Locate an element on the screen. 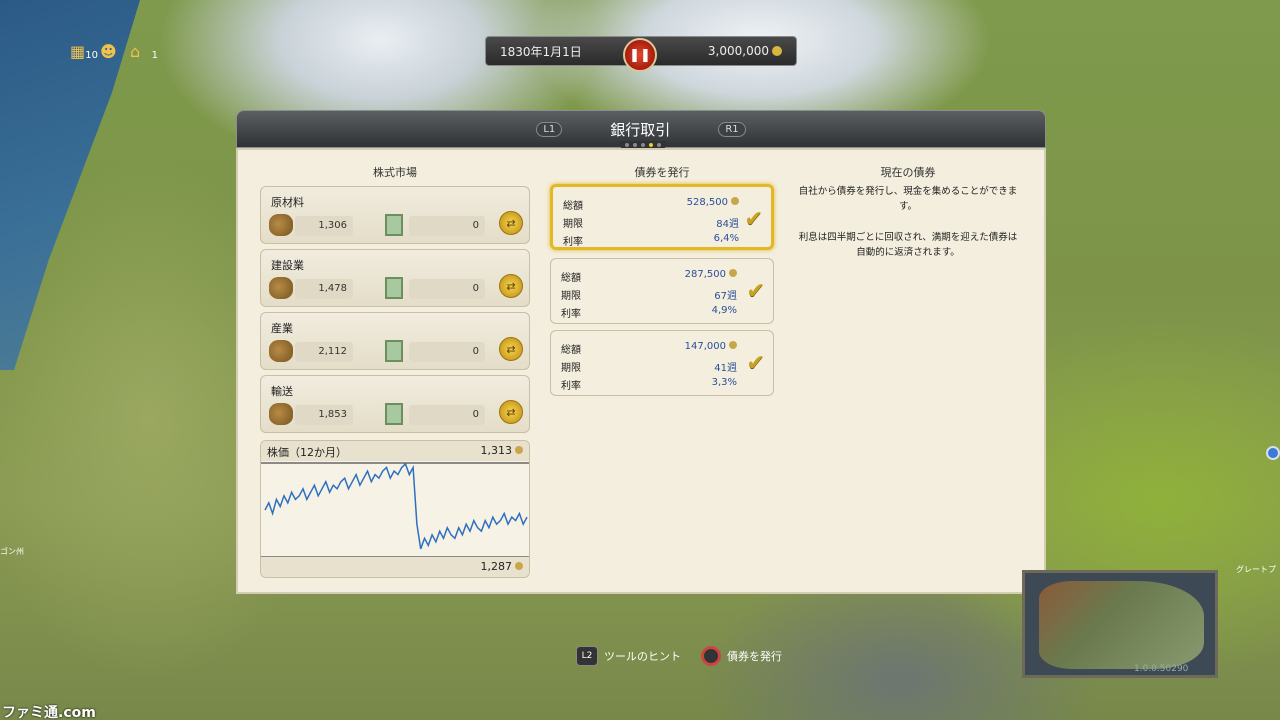  minimap is located at coordinates (1120, 624).